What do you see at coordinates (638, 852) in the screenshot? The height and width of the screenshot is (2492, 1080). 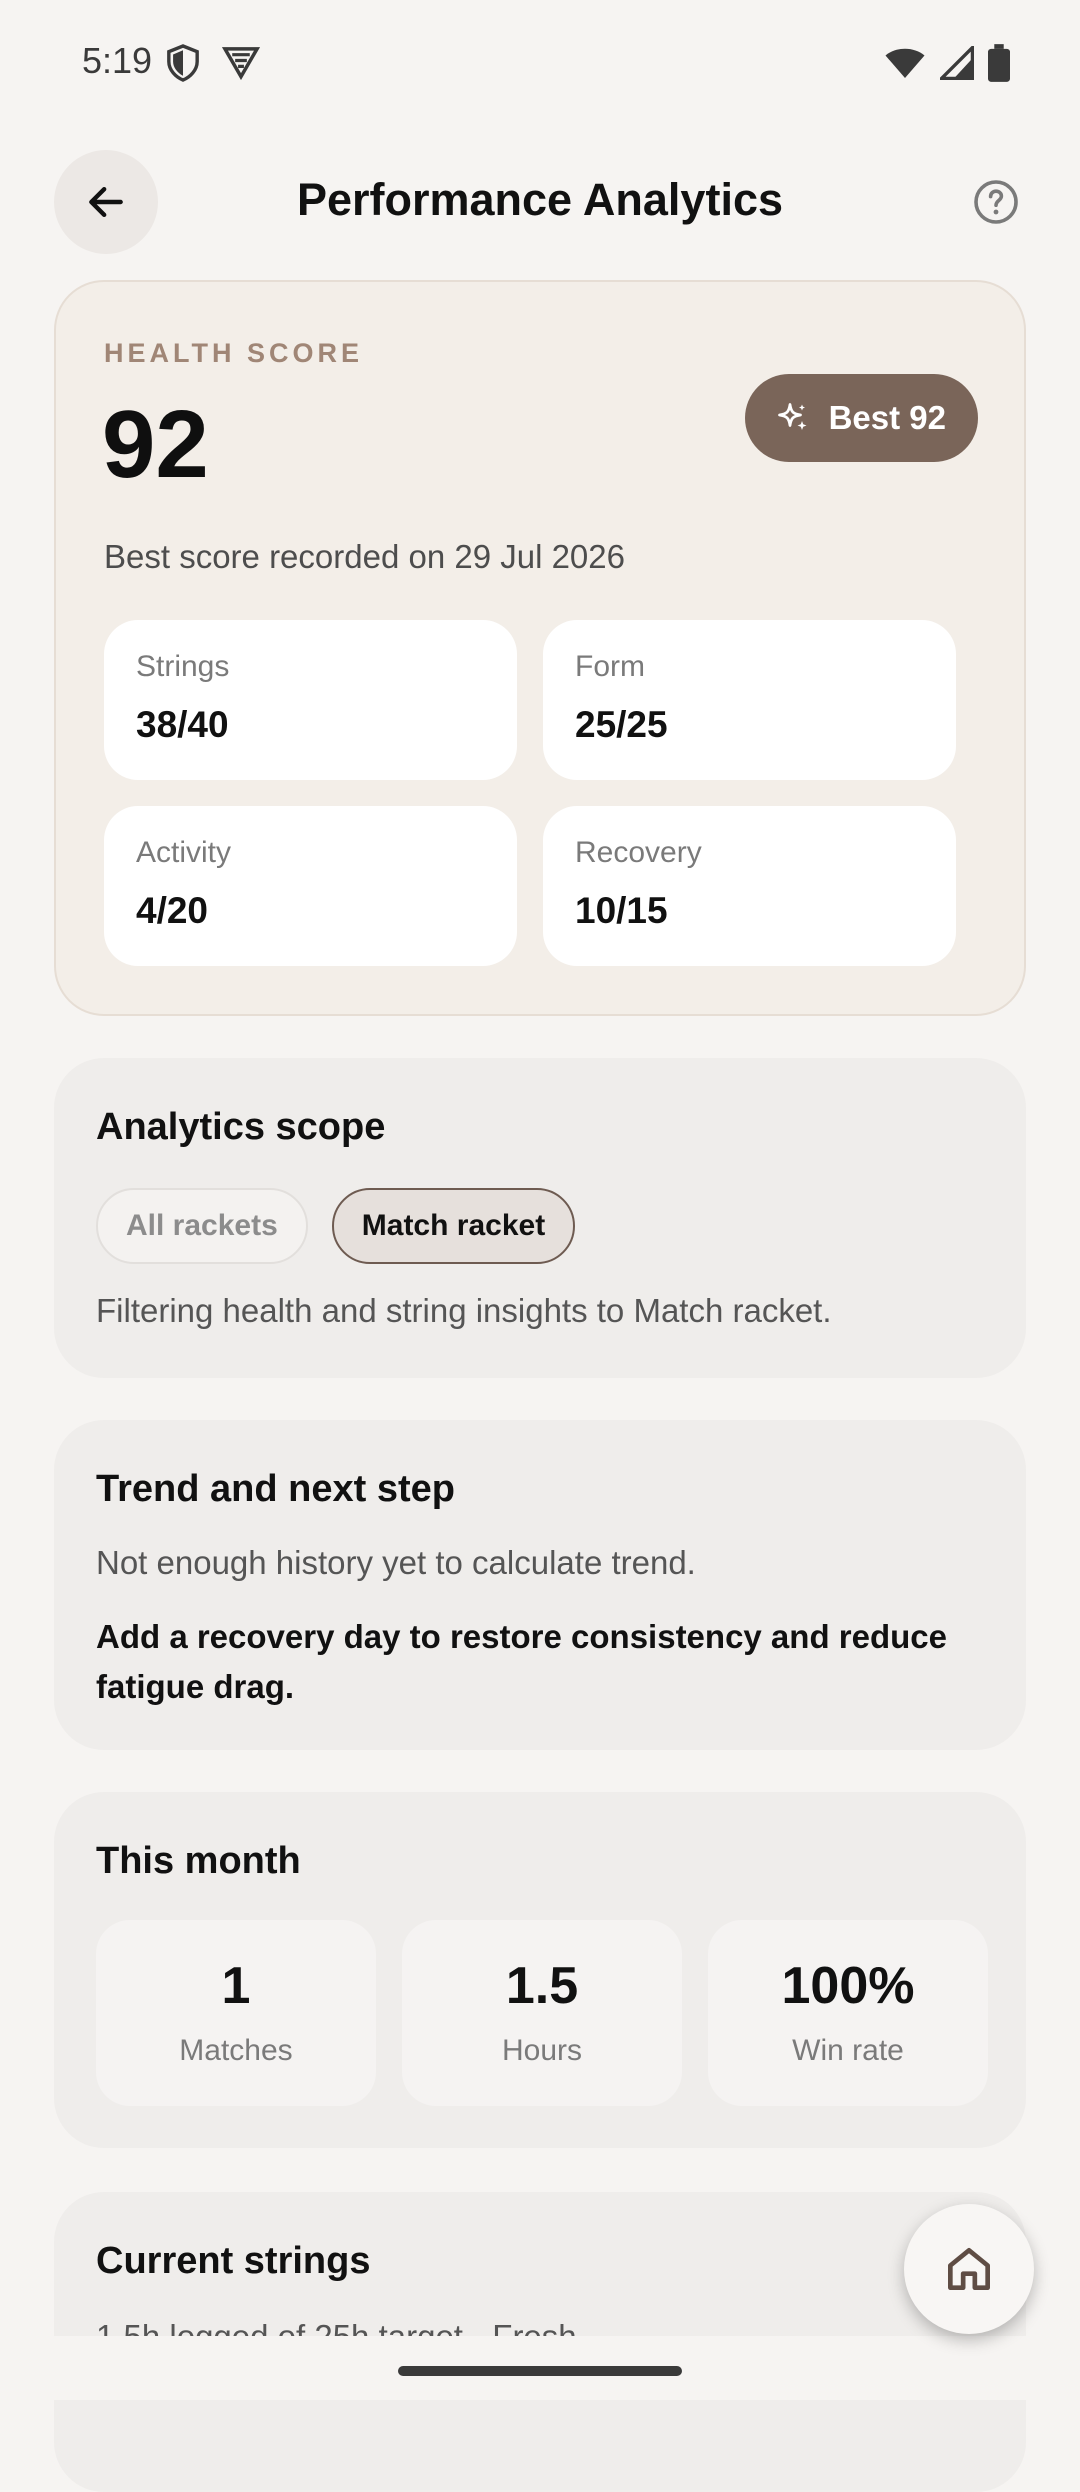 I see `metric-label: Recovery` at bounding box center [638, 852].